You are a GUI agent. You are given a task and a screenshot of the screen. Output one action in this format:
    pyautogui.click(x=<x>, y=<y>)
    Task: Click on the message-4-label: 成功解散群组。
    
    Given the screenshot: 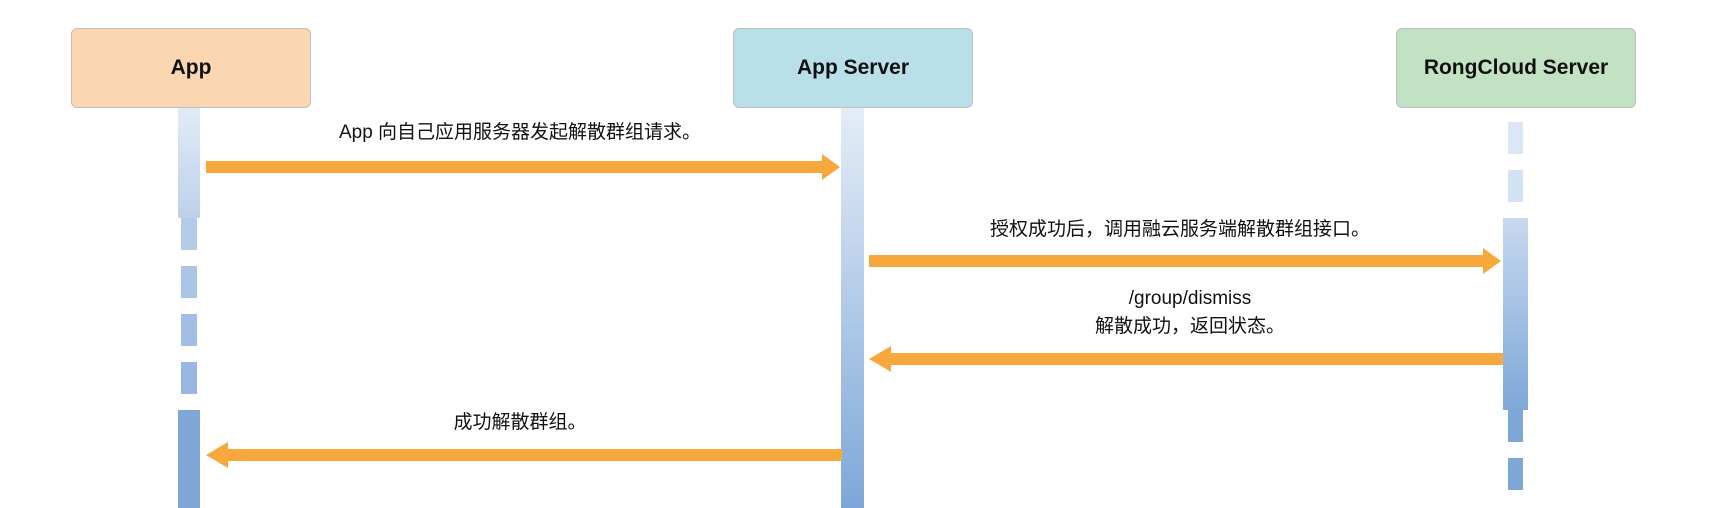 What is the action you would take?
    pyautogui.click(x=520, y=422)
    